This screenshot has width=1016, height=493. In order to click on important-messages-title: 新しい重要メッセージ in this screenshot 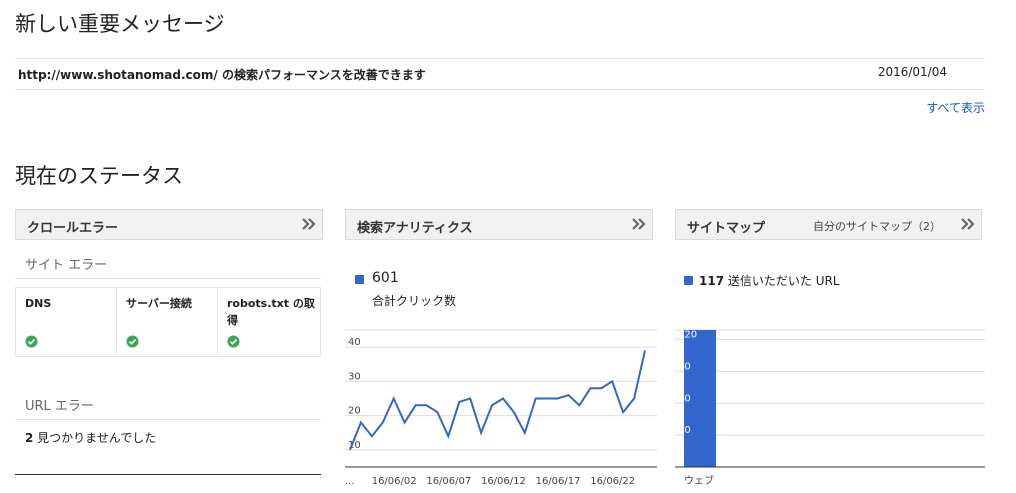, I will do `click(120, 24)`.